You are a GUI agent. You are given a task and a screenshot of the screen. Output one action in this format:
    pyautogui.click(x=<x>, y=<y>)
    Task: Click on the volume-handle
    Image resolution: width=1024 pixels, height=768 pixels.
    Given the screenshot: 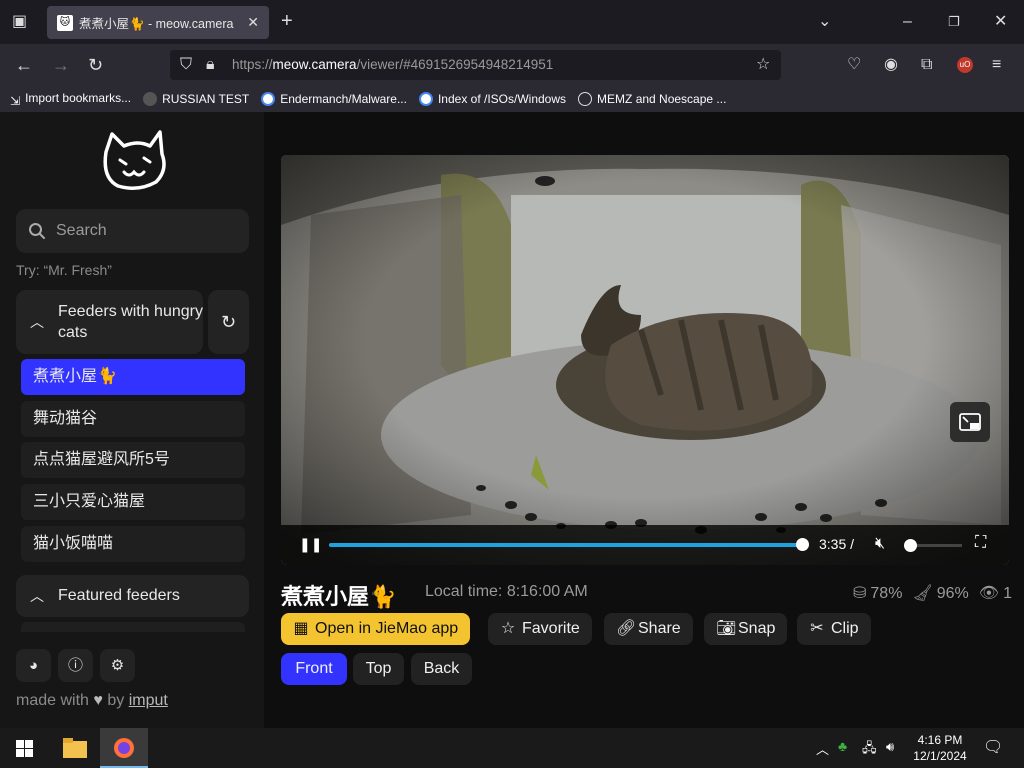 What is the action you would take?
    pyautogui.click(x=910, y=545)
    